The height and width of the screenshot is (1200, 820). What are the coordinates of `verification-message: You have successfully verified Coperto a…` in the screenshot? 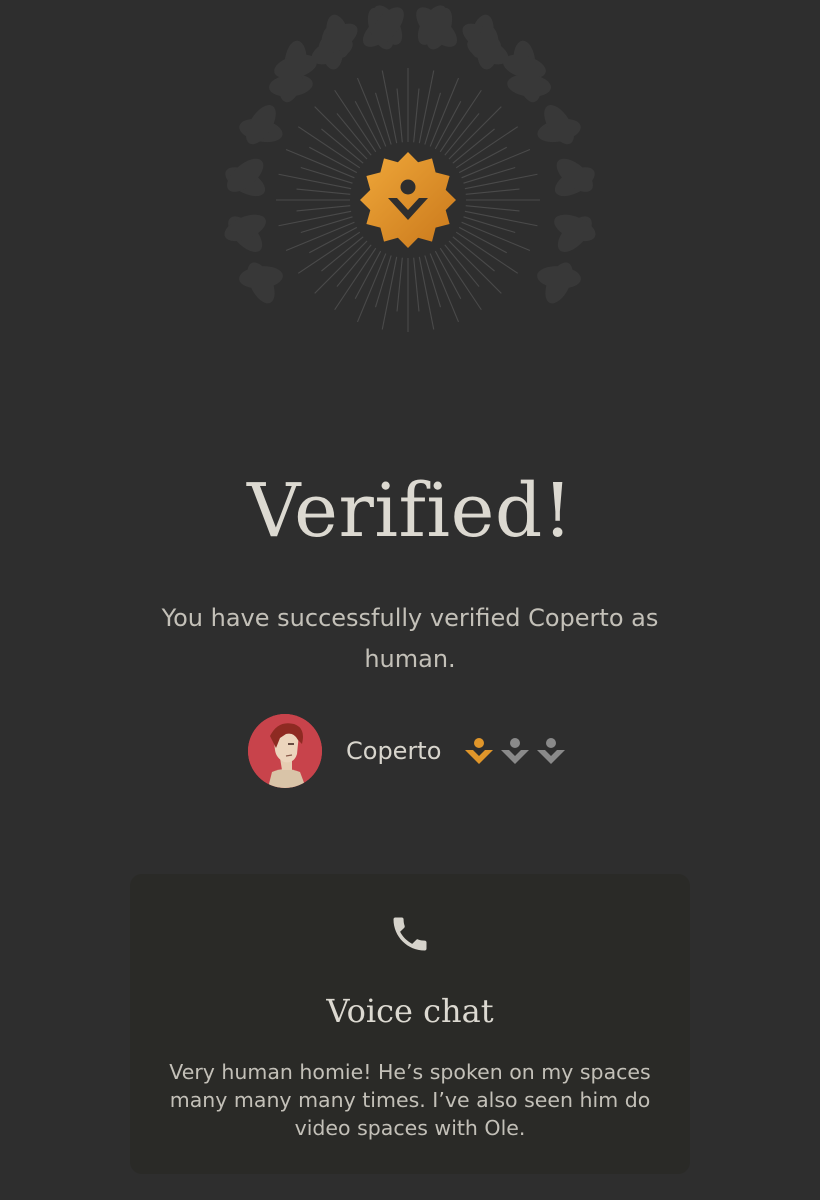 It's located at (410, 638).